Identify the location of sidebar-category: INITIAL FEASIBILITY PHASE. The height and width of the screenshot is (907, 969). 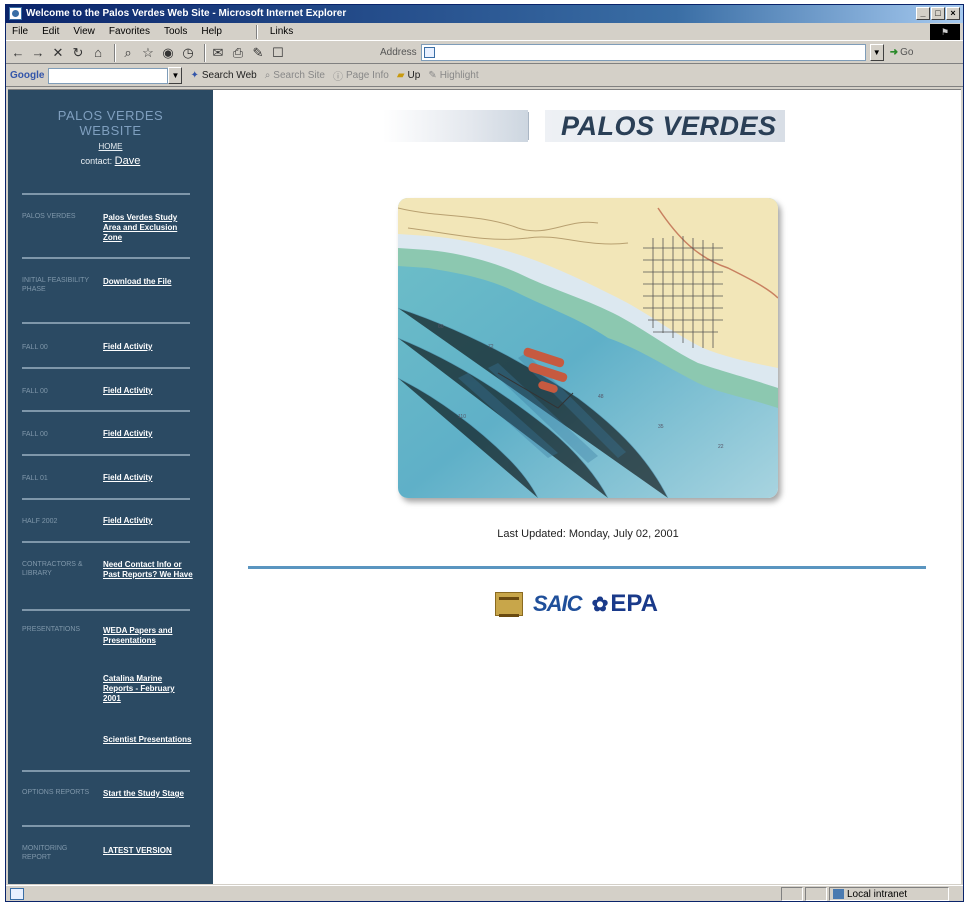
(55, 285).